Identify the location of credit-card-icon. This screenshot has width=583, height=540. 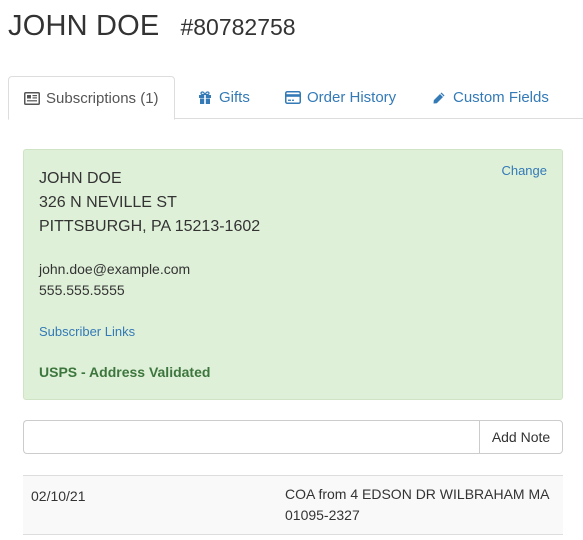
(293, 98).